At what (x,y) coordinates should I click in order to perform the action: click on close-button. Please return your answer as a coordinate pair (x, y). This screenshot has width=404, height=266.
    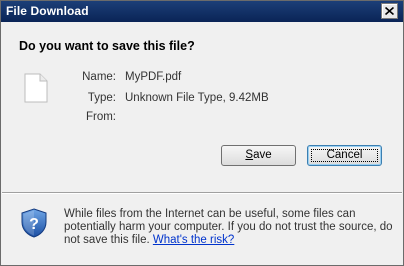
    Looking at the image, I should click on (389, 11).